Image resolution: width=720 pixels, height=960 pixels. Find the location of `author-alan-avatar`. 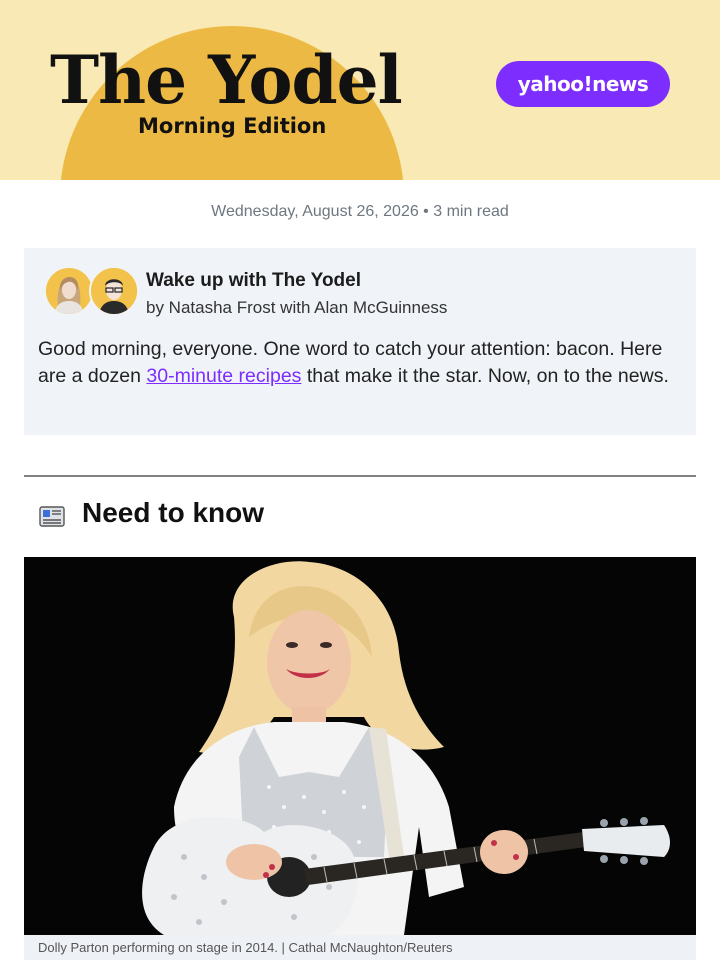

author-alan-avatar is located at coordinates (114, 291).